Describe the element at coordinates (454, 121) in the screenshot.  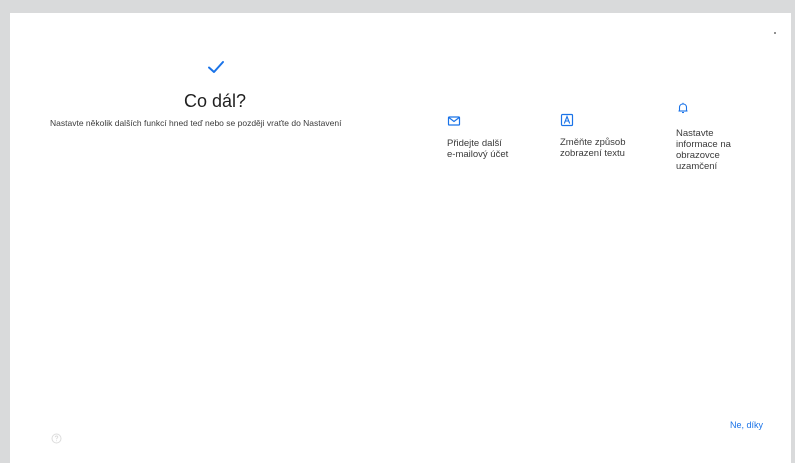
I see `envelope-icon` at that location.